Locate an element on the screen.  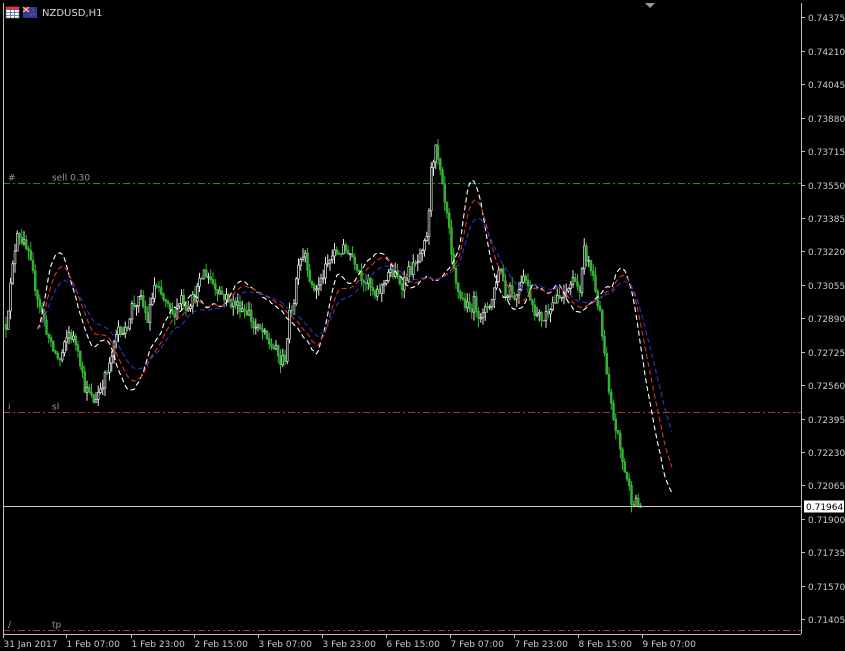
price-tick-label: 0.71405 is located at coordinates (826, 621).